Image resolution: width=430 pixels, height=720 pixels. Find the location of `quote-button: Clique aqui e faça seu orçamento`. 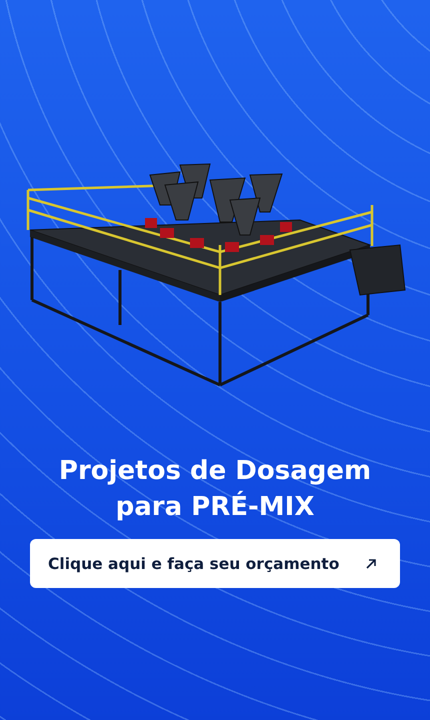

quote-button: Clique aqui e faça seu orçamento is located at coordinates (215, 563).